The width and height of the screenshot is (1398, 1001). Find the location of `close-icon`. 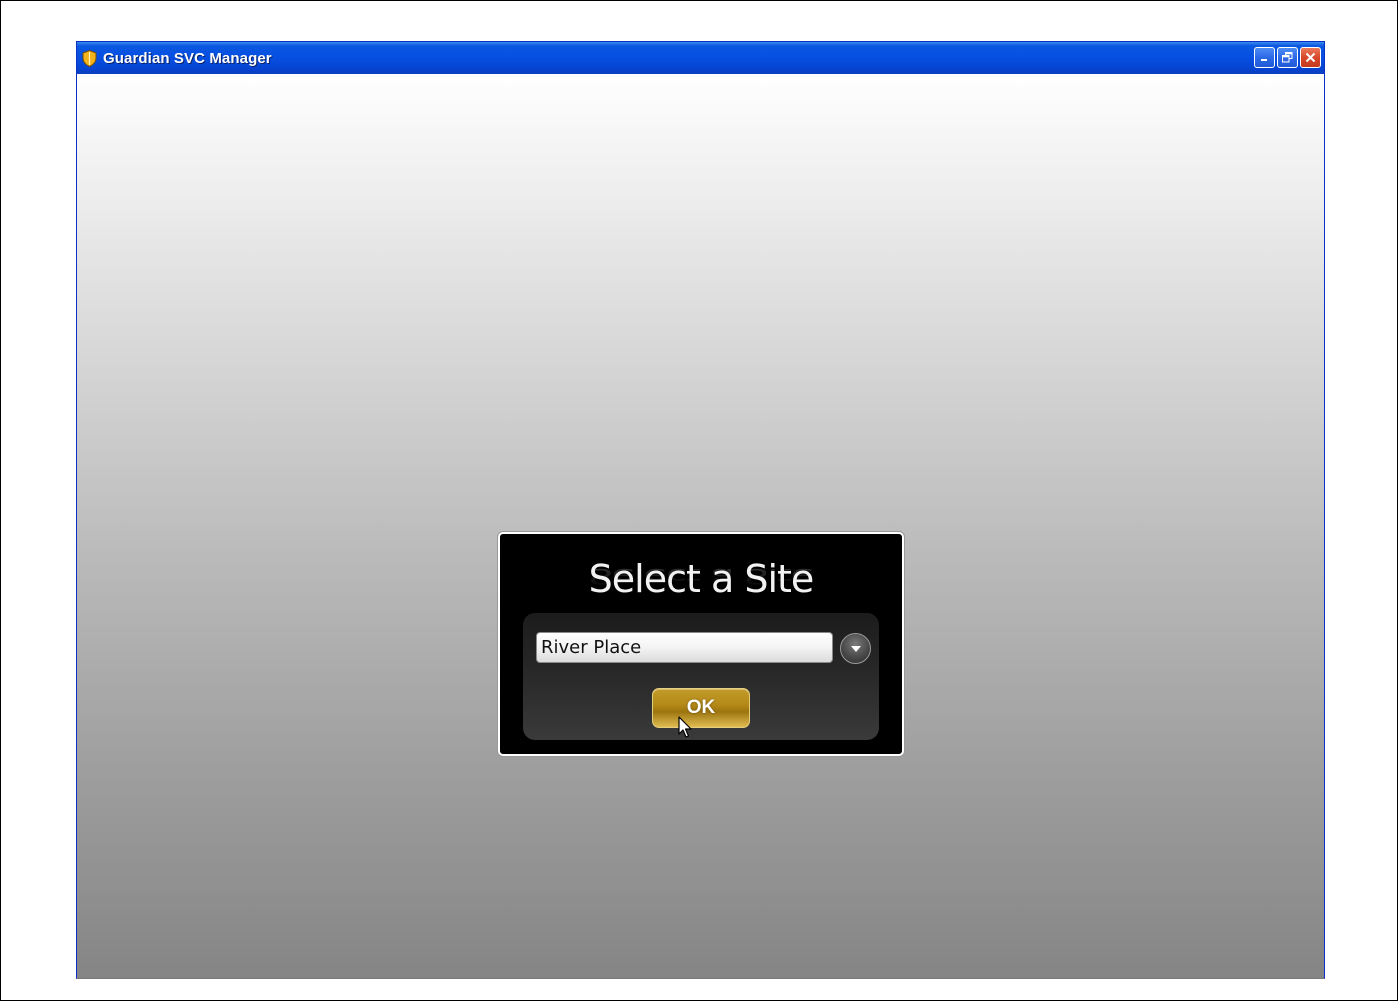

close-icon is located at coordinates (1310, 57).